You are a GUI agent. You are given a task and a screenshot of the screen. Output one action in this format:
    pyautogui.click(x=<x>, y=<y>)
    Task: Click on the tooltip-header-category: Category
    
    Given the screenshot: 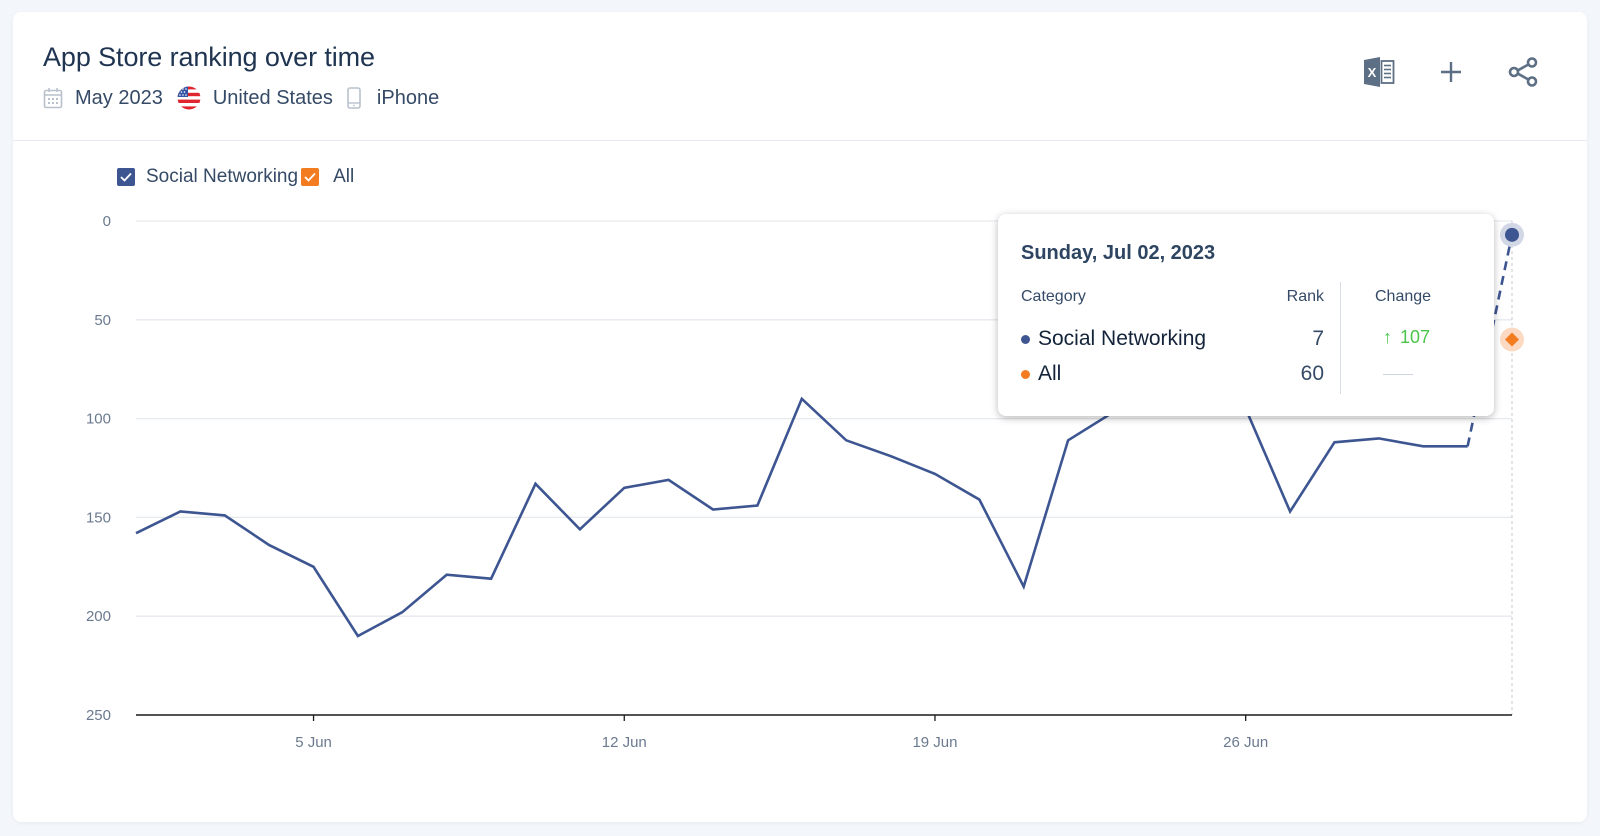 What is the action you would take?
    pyautogui.click(x=1053, y=296)
    